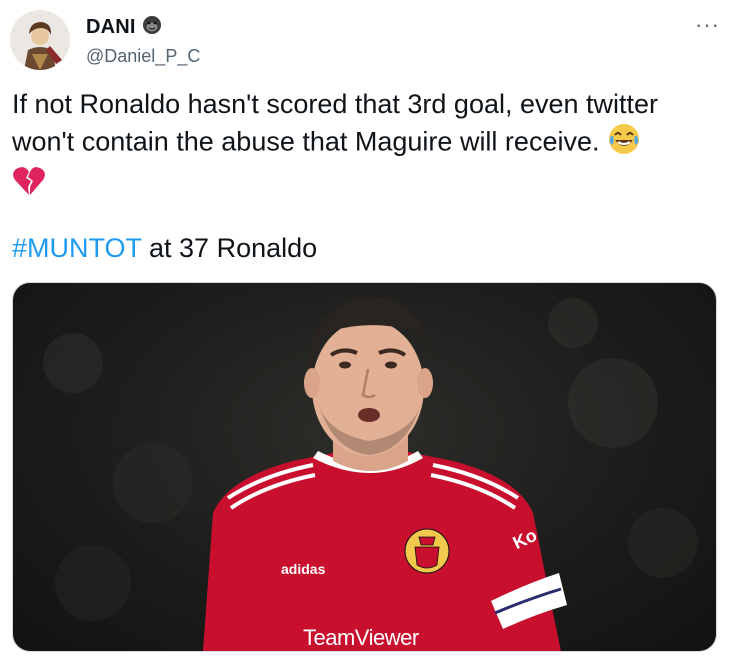 Image resolution: width=750 pixels, height=664 pixels. I want to click on jersey-sponsor-text: TeamViewer, so click(361, 637).